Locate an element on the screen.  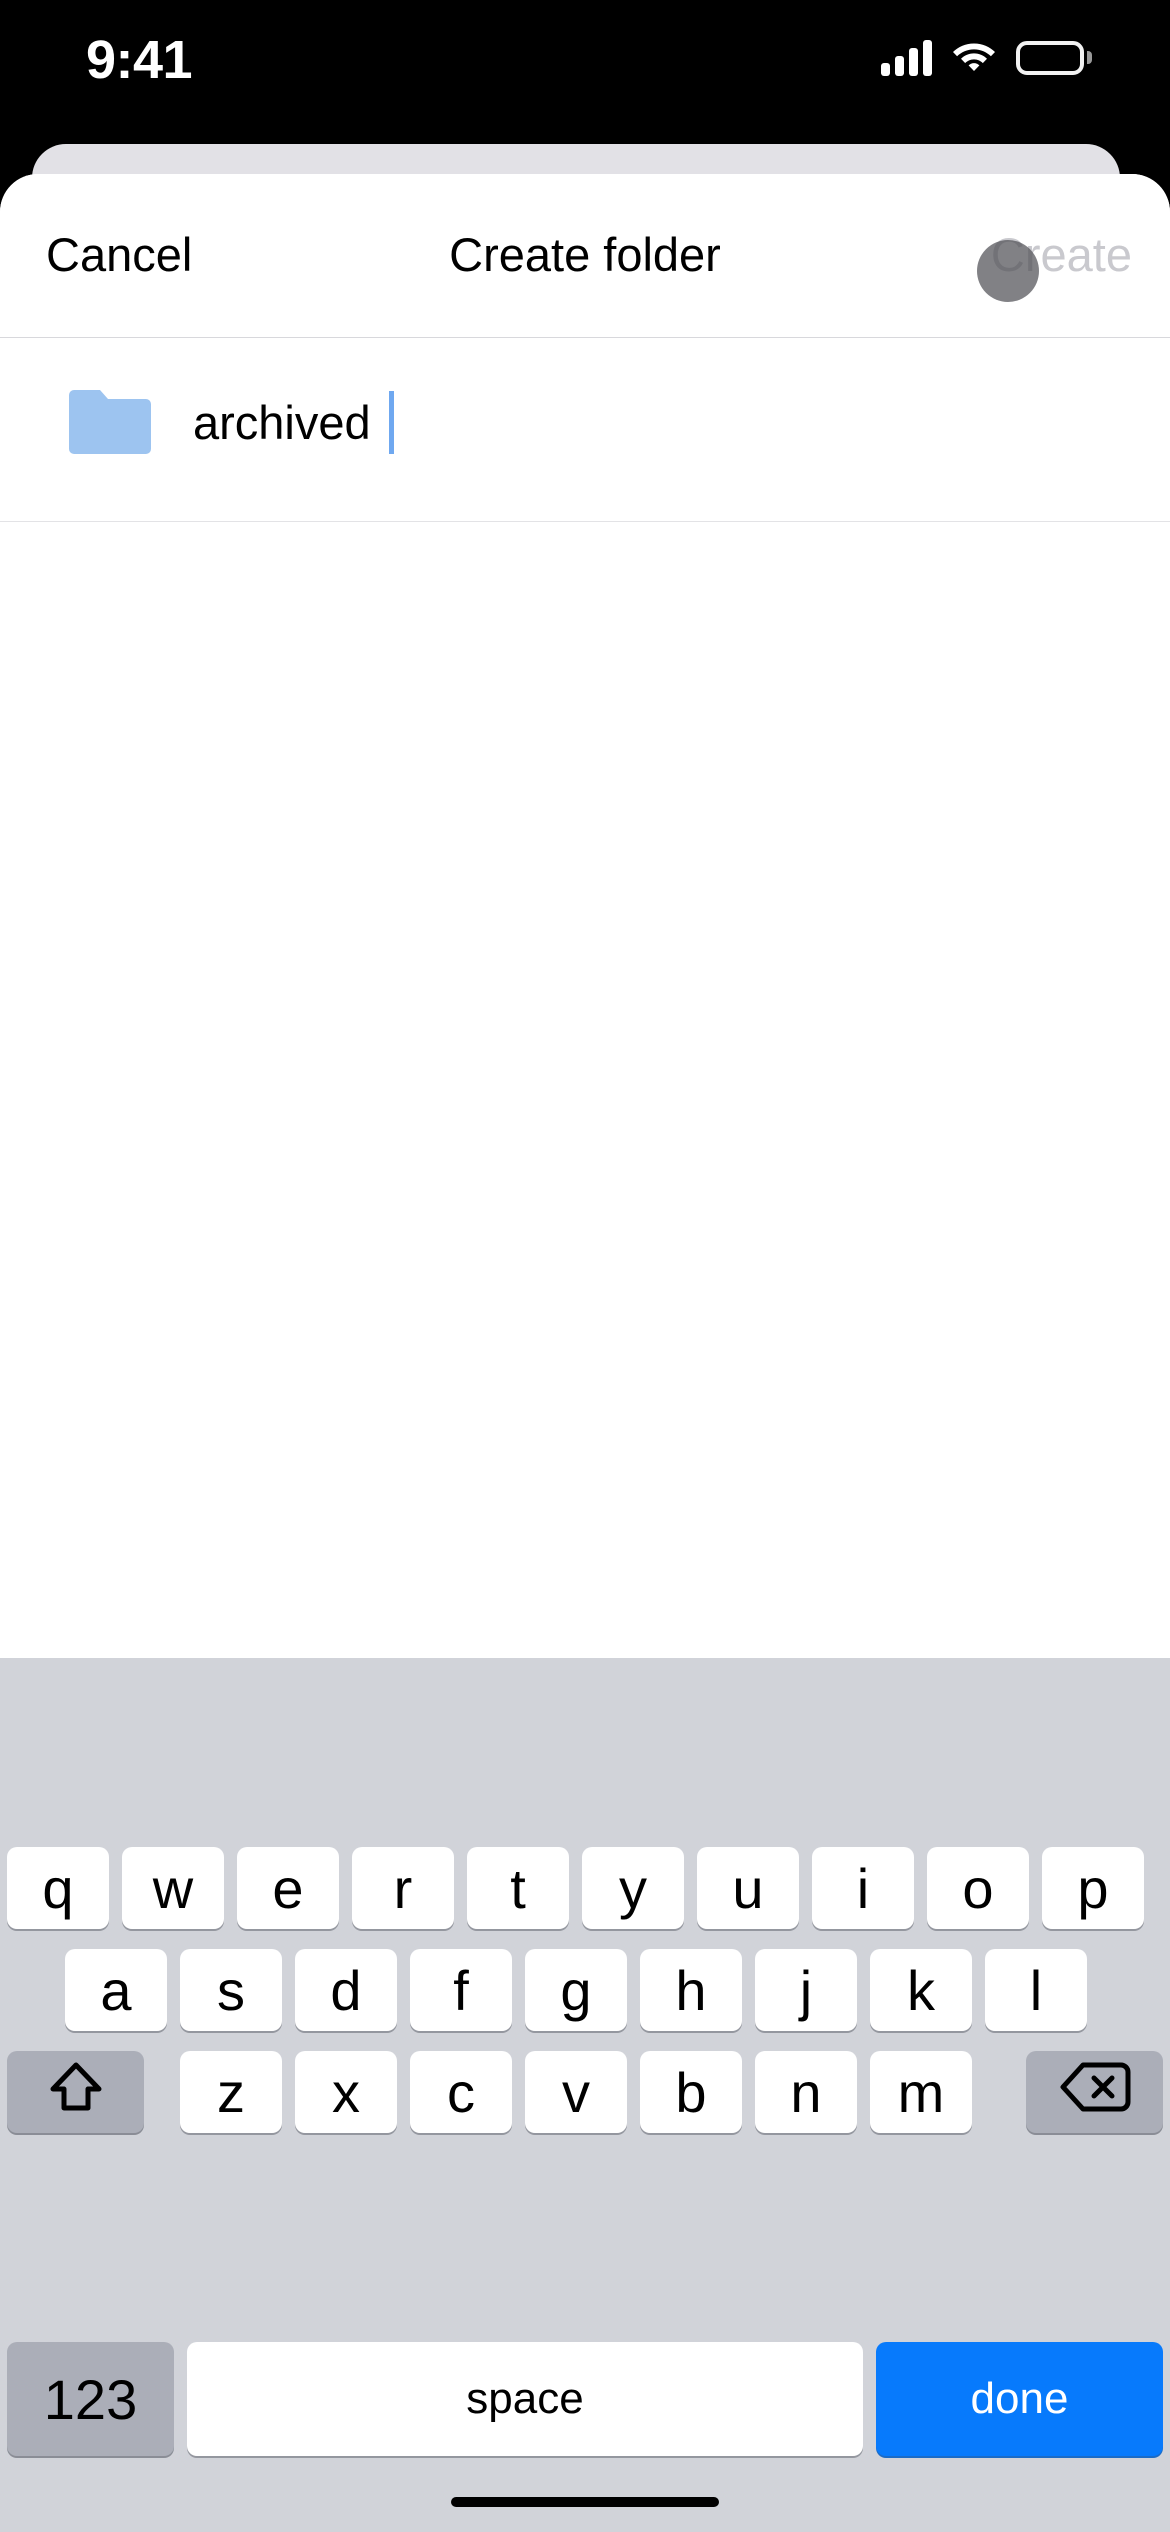
key-x: x is located at coordinates (346, 2092).